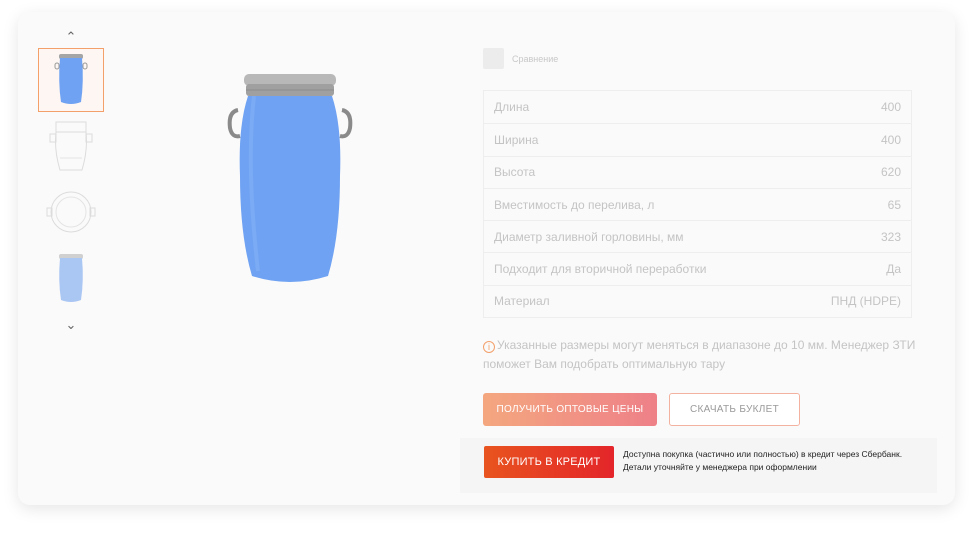 This screenshot has width=975, height=533. I want to click on download-booklet-button: СКАЧАТЬ БУКЛЕТ, so click(734, 409).